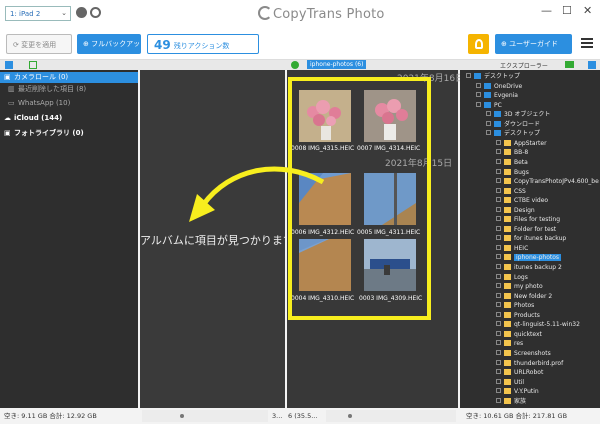 The width and height of the screenshot is (600, 424). I want to click on full-backup-button: ⊕ フルバックアップ, so click(112, 44).